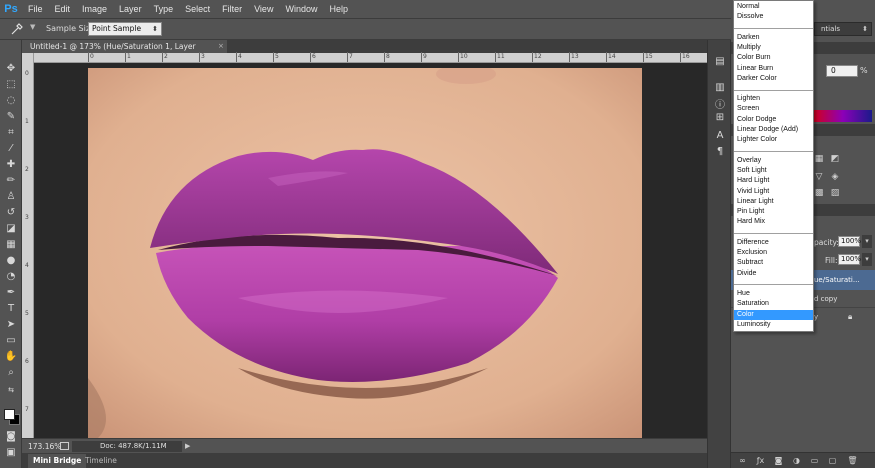 The image size is (875, 468). I want to click on horizontal-ruler: 0 1 2 3 4 5 6 7 8 9 10 11 12 13 14 15 16, so click(370, 57).